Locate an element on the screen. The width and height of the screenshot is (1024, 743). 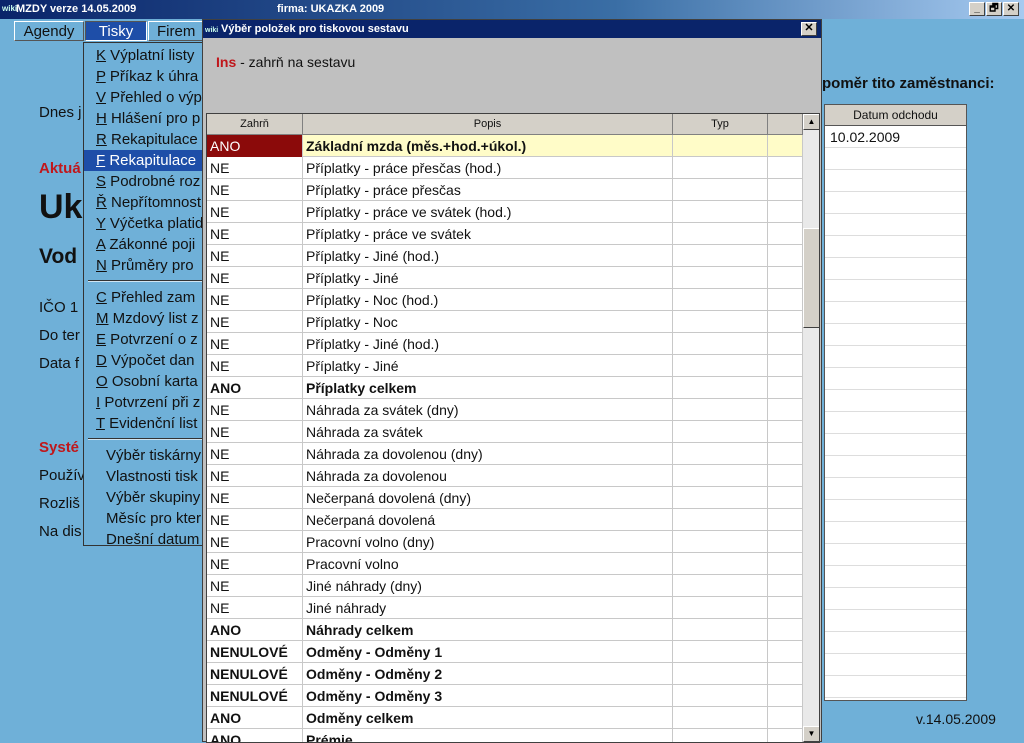
grid-row: NE Jiné náhrady (dny) is located at coordinates (505, 586).